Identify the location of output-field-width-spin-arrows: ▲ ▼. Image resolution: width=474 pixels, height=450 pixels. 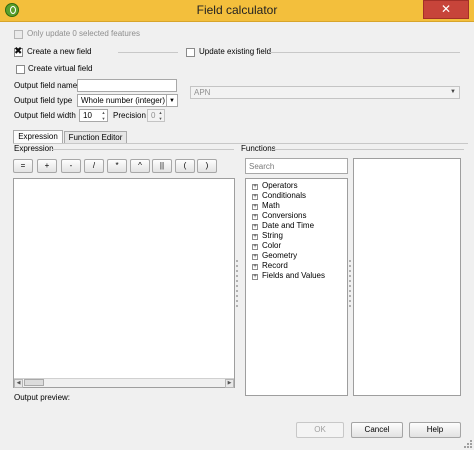
(103, 115).